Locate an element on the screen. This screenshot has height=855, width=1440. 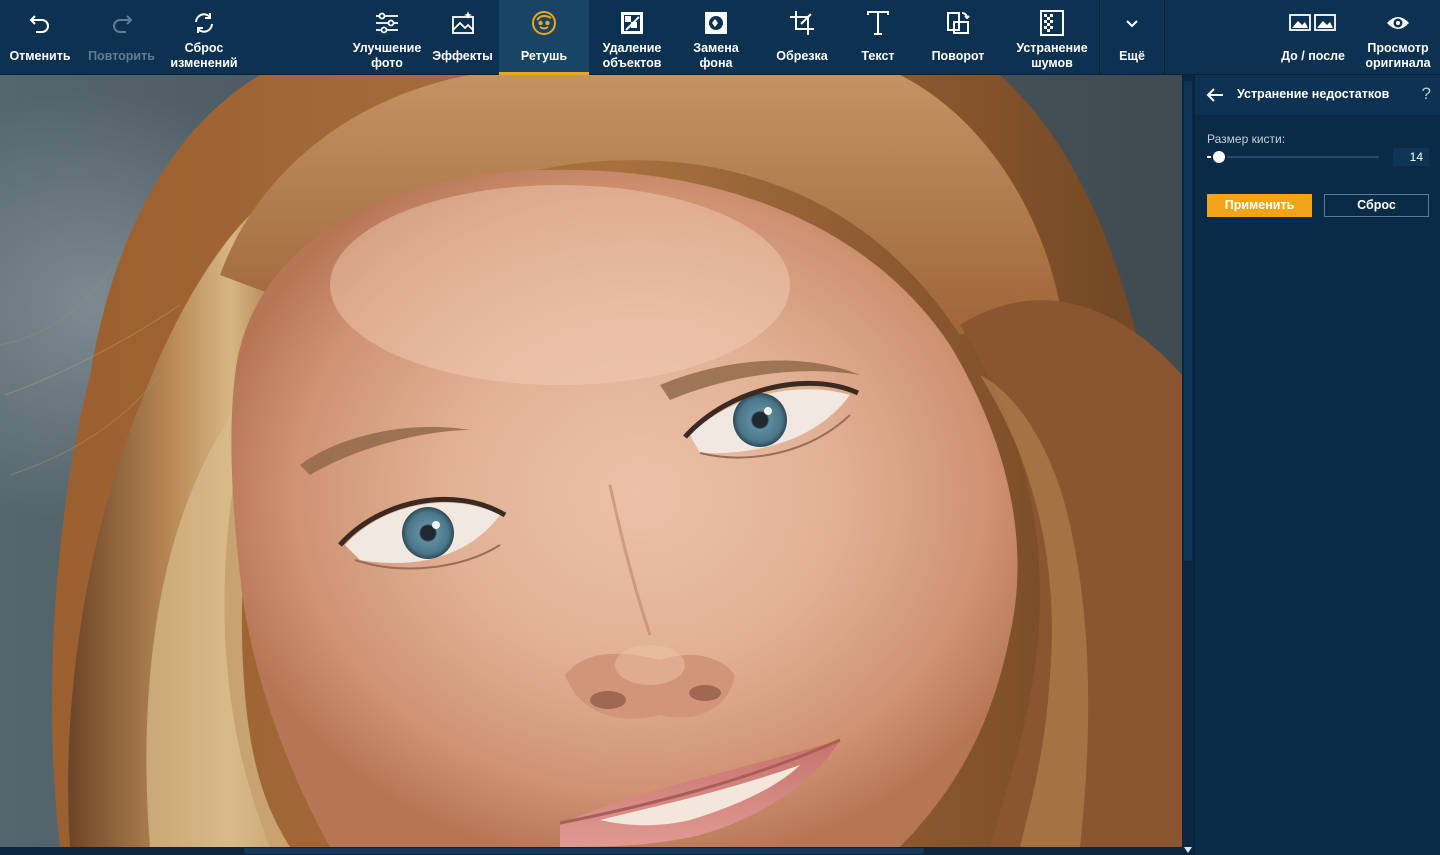
crop-label: Обрезка is located at coordinates (802, 56).